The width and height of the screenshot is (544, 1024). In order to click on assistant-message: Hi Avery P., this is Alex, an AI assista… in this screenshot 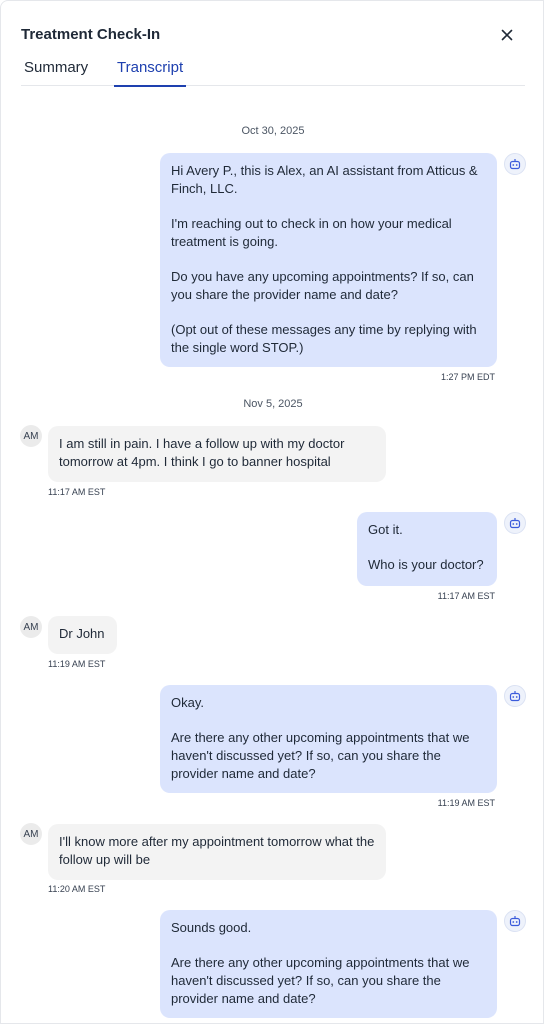, I will do `click(328, 260)`.